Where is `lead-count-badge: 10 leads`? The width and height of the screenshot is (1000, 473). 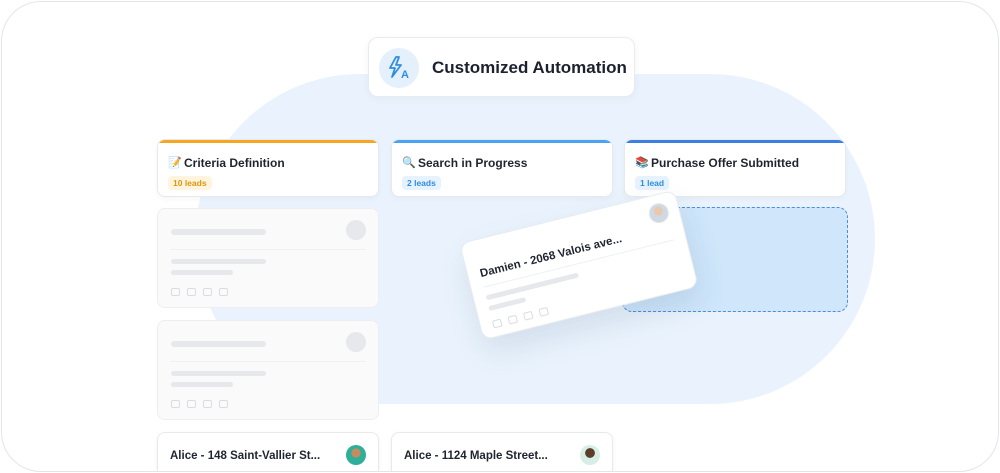
lead-count-badge: 10 leads is located at coordinates (190, 183).